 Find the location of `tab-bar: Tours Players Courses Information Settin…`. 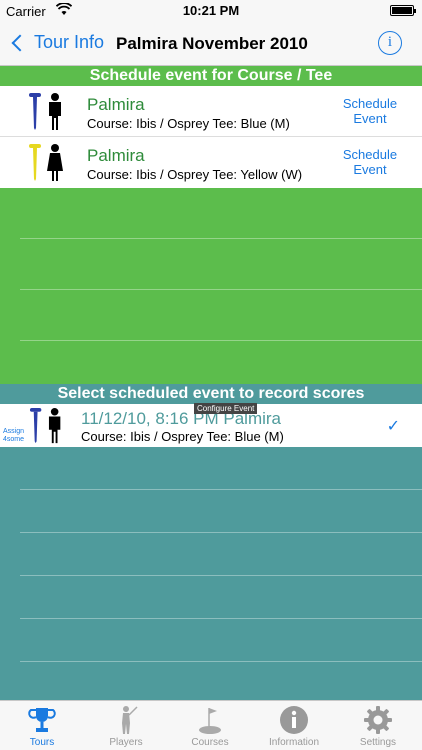

tab-bar: Tours Players Courses Information Settin… is located at coordinates (211, 725).